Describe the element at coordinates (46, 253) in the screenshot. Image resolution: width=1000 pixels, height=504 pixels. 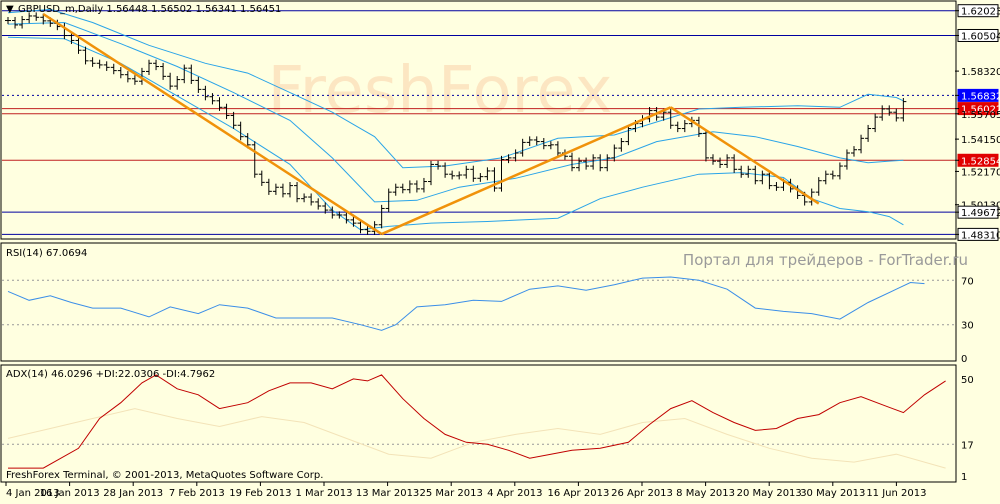
I see `rsi-pane-title: RSI(14) 67.0694` at that location.